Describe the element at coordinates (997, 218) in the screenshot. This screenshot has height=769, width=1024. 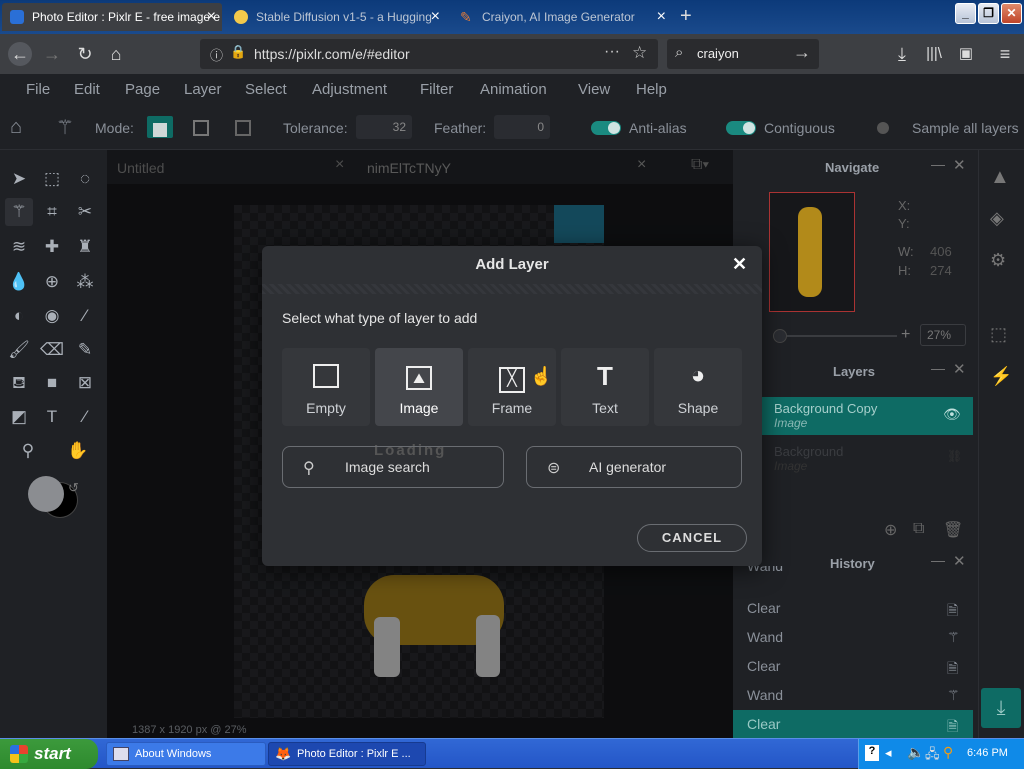
I see `layers-icon: ◈` at that location.